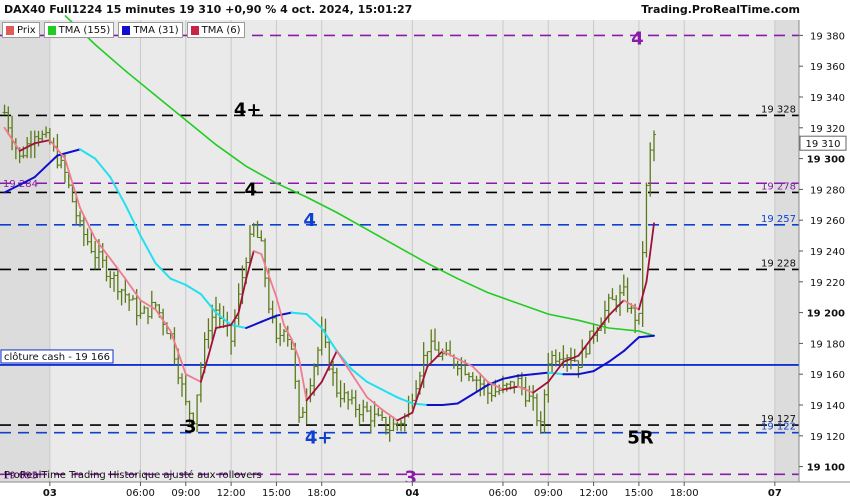  What do you see at coordinates (827, 252) in the screenshot?
I see `price-tick-label: 19 240` at bounding box center [827, 252].